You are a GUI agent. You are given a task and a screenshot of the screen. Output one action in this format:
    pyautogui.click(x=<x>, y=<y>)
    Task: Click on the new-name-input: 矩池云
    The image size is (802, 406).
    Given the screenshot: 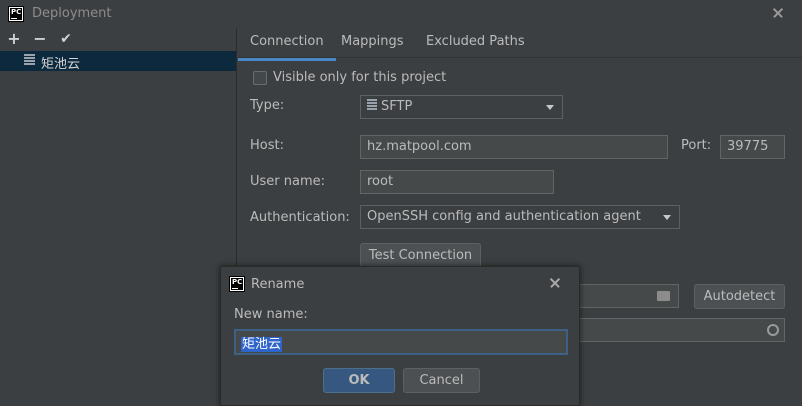 What is the action you would take?
    pyautogui.click(x=401, y=342)
    